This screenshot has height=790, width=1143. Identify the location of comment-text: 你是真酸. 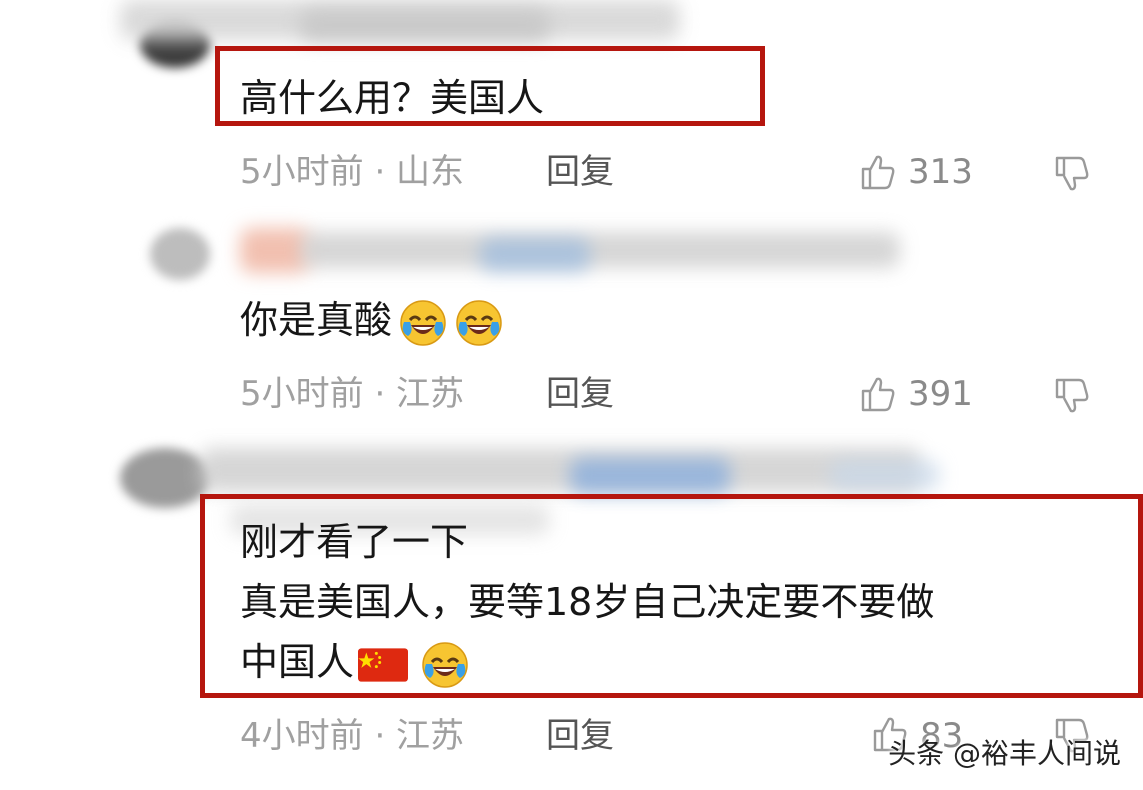
(372, 321).